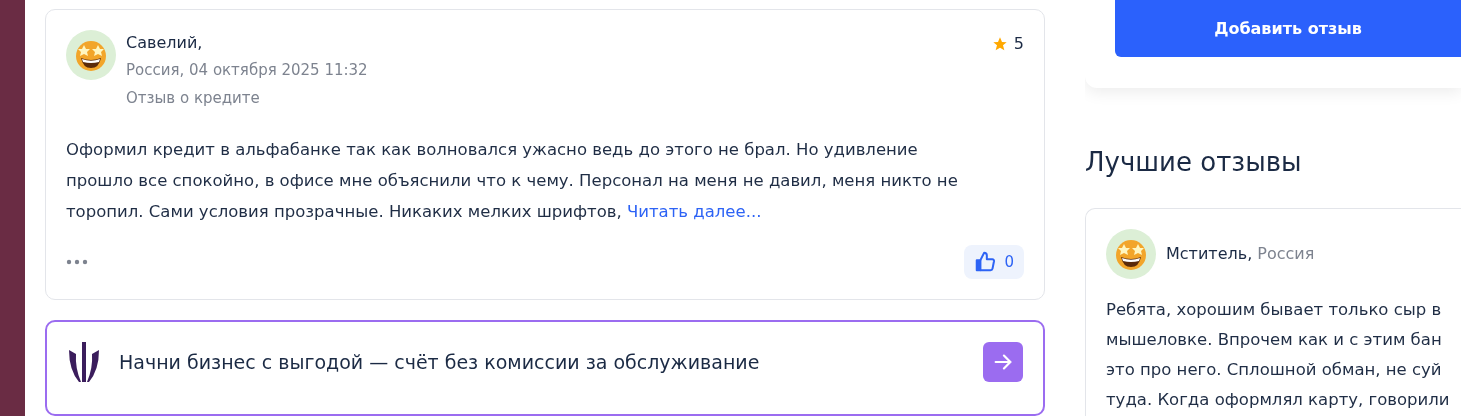 This screenshot has width=1461, height=416. I want to click on add-review-button: Добавить отзыв, so click(1288, 28).